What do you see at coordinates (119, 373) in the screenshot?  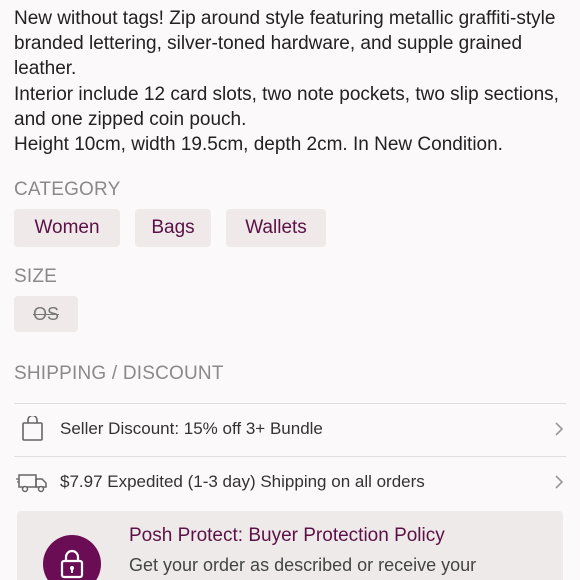 I see `shipping-discount-label: SHIPPING / DISCOUNT` at bounding box center [119, 373].